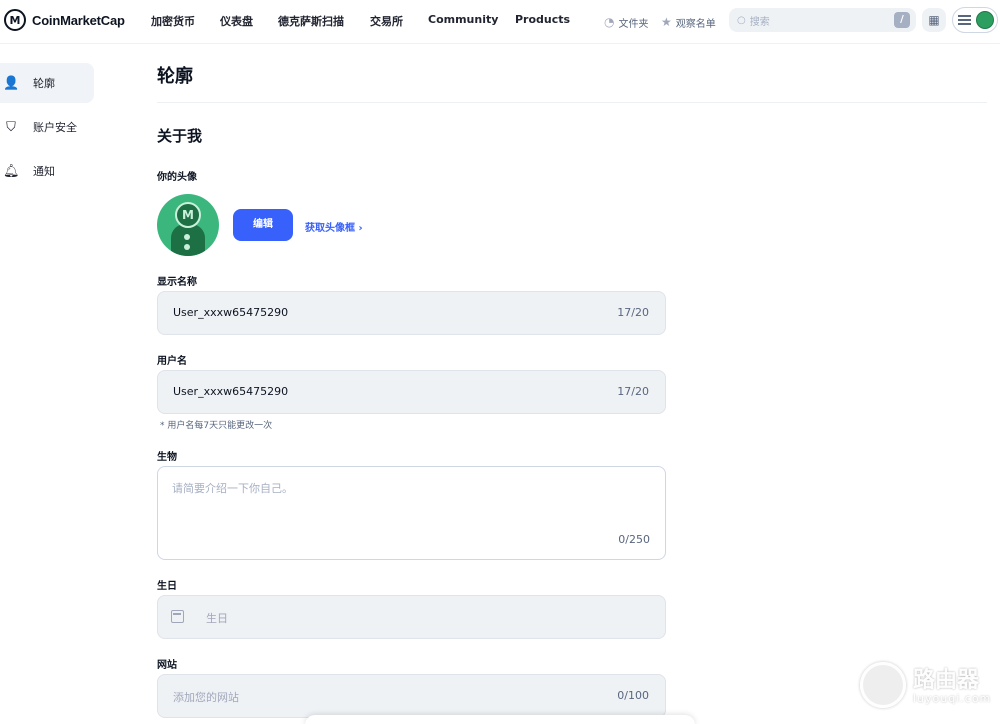 The height and width of the screenshot is (724, 1000). I want to click on star-icon: ★, so click(666, 22).